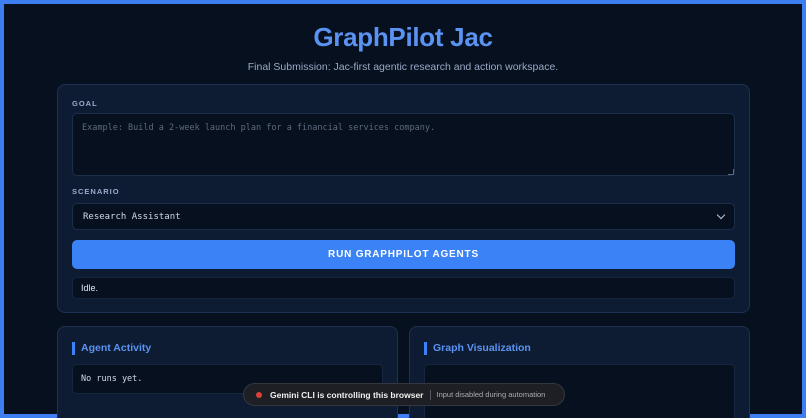 This screenshot has width=806, height=418. Describe the element at coordinates (403, 216) in the screenshot. I see `scenario-select: Research Assistant` at that location.